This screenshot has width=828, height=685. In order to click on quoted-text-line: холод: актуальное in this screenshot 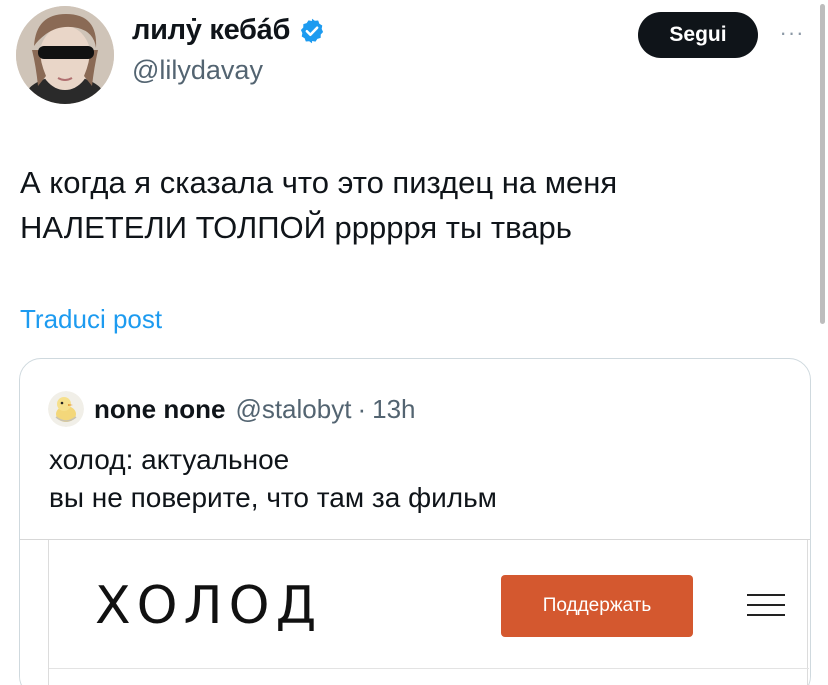, I will do `click(169, 459)`.